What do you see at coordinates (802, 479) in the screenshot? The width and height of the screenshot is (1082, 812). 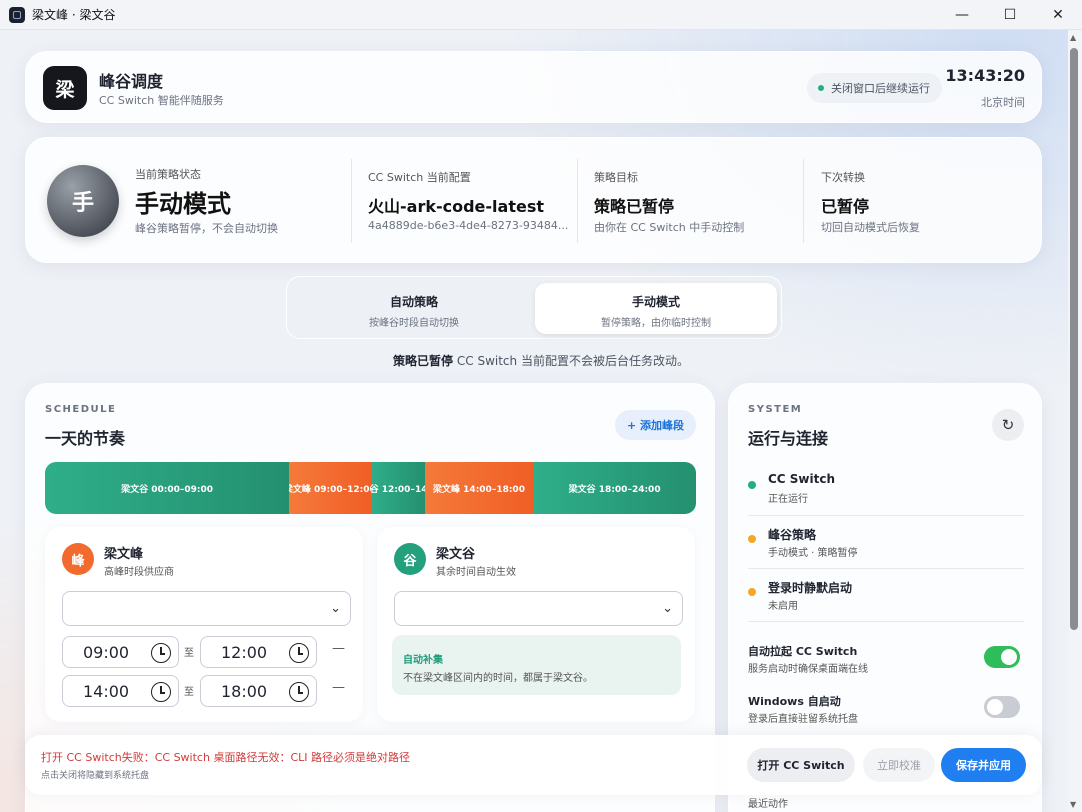 I see `status-item-name: CC Switch` at bounding box center [802, 479].